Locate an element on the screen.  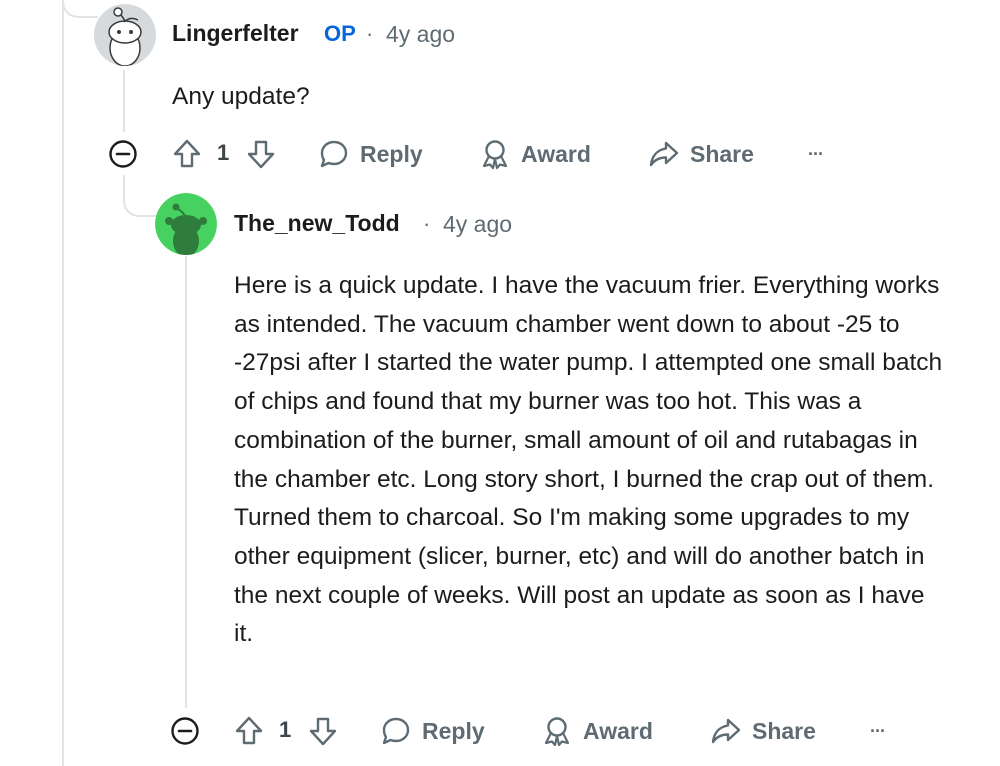
thread-line-comment2 is located at coordinates (186, 482).